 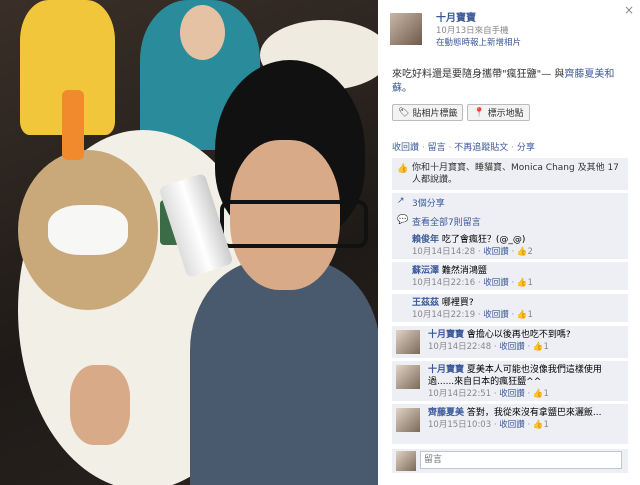 I want to click on tag-icon: 🏷, so click(x=404, y=112).